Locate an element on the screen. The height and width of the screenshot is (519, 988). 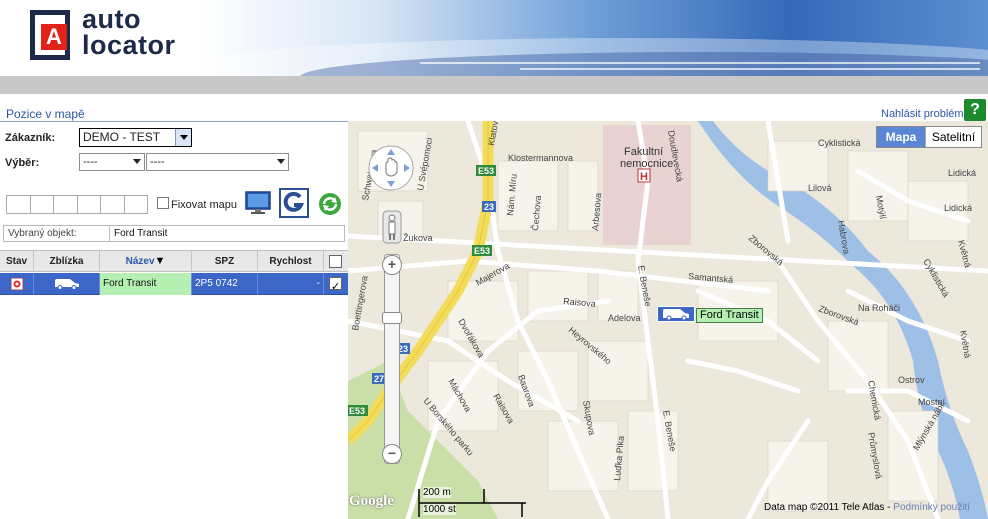
vehicle-marker is located at coordinates (676, 314).